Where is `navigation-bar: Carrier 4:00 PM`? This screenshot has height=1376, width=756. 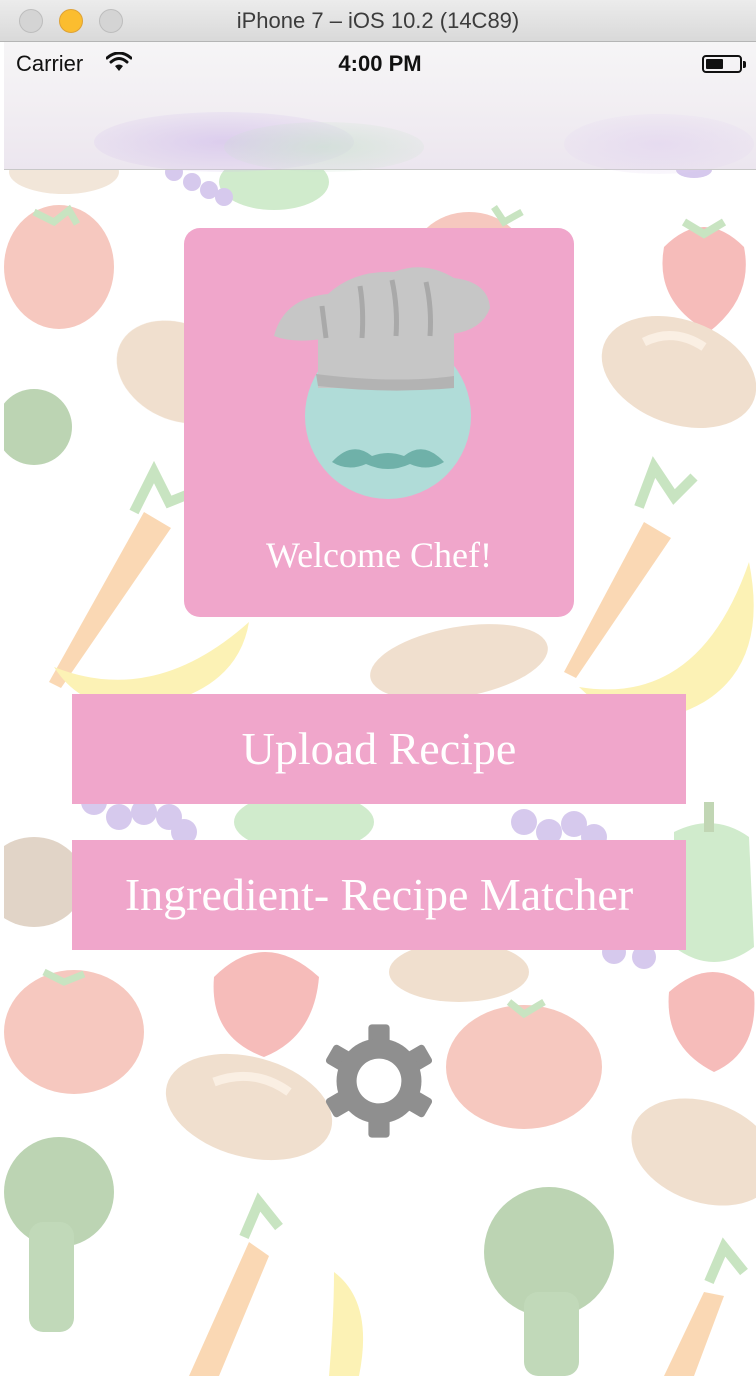
navigation-bar: Carrier 4:00 PM is located at coordinates (380, 108).